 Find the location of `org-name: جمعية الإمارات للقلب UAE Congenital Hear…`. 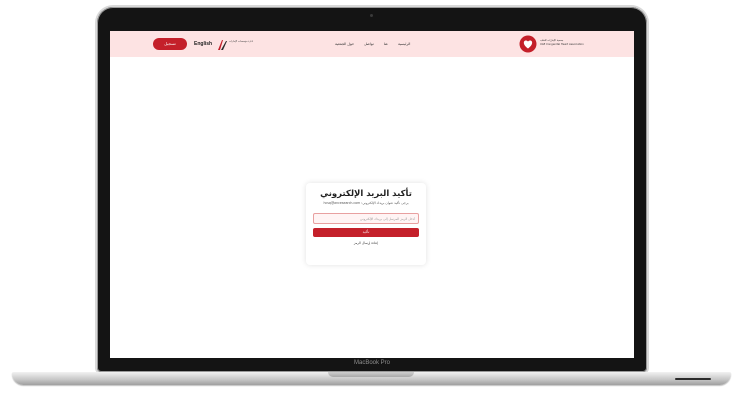

org-name: جمعية الإمارات للقلب UAE Congenital Hear… is located at coordinates (562, 42).